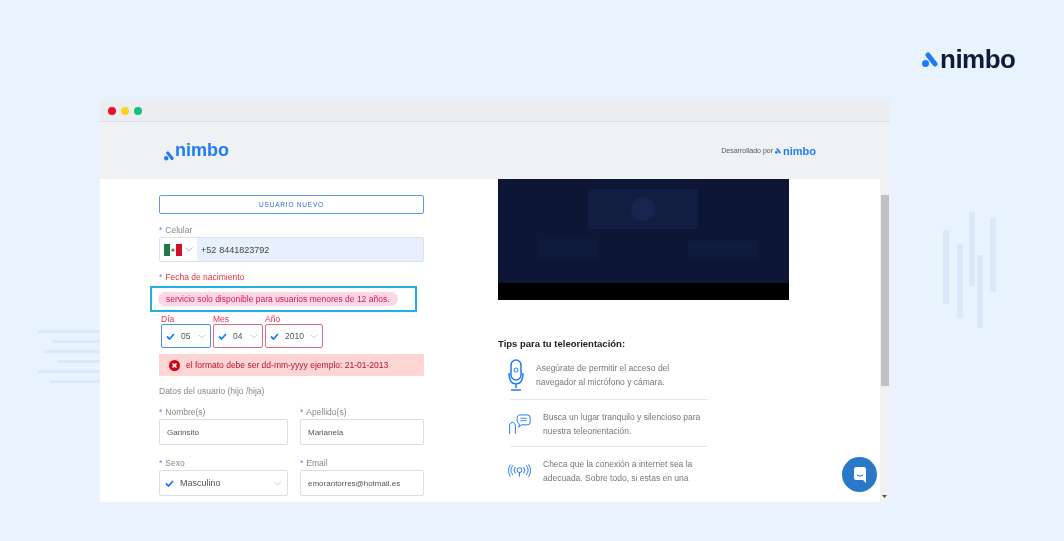 This screenshot has height=541, width=1064. I want to click on speech-bubble-person-icon, so click(519, 424).